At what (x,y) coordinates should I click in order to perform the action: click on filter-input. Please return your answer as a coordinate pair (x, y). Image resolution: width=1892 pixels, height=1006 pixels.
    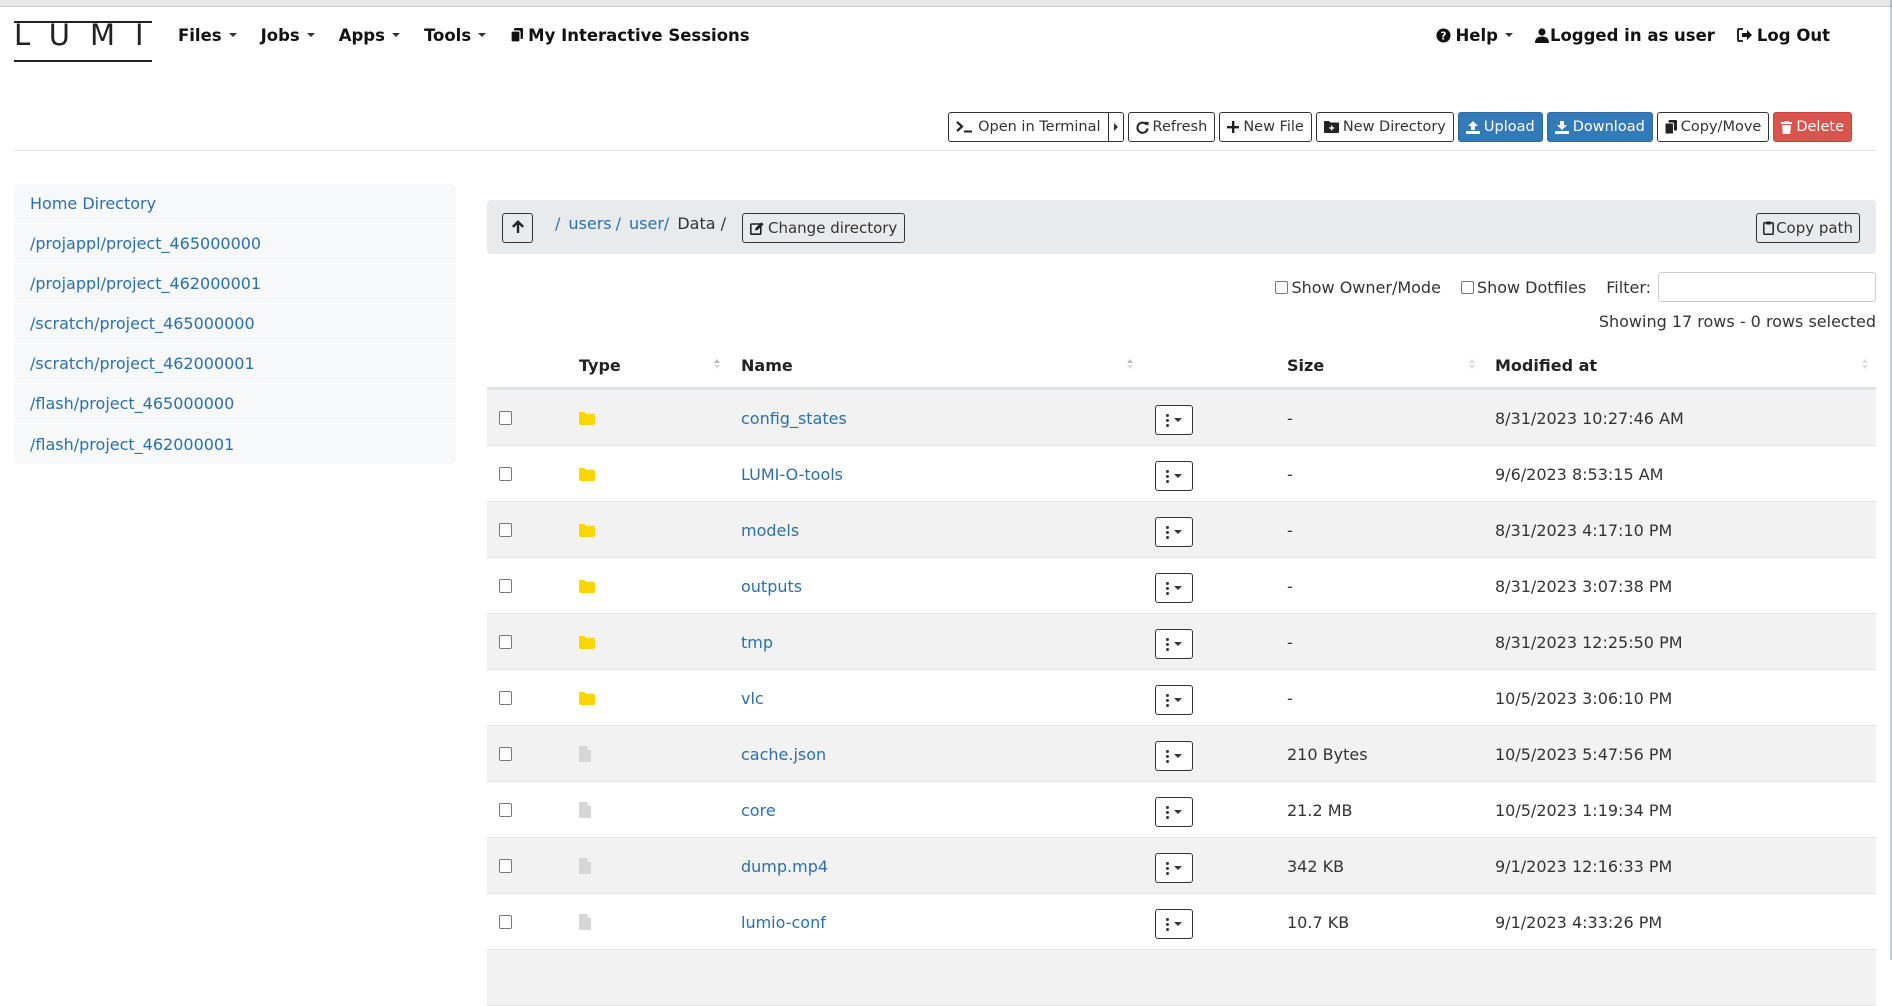
    Looking at the image, I should click on (1767, 287).